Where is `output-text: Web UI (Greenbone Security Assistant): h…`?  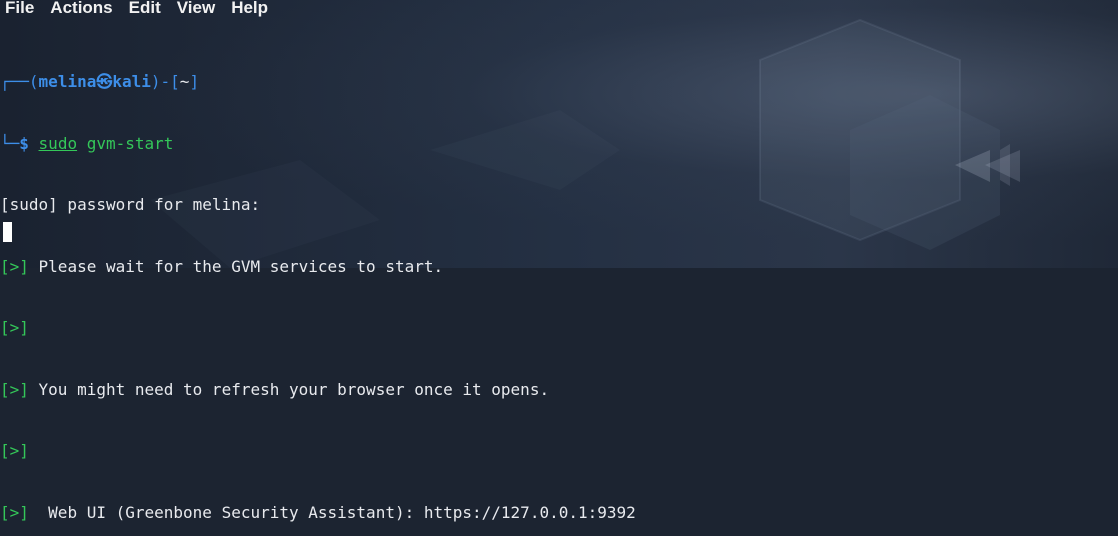
output-text: Web UI (Greenbone Security Assistant): h… is located at coordinates (332, 512).